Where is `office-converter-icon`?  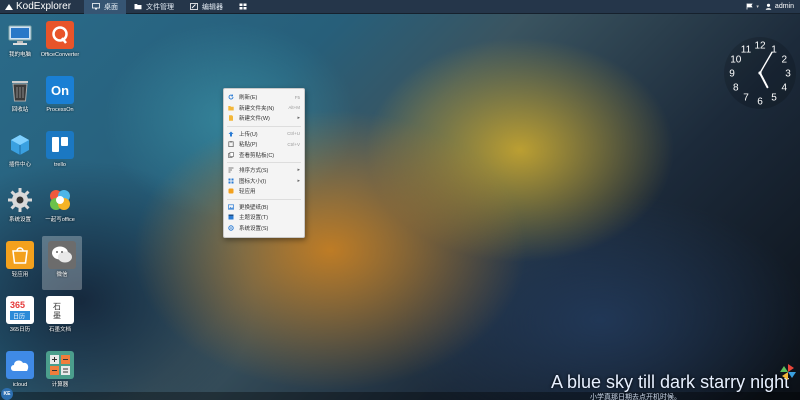
office-converter-icon is located at coordinates (60, 35).